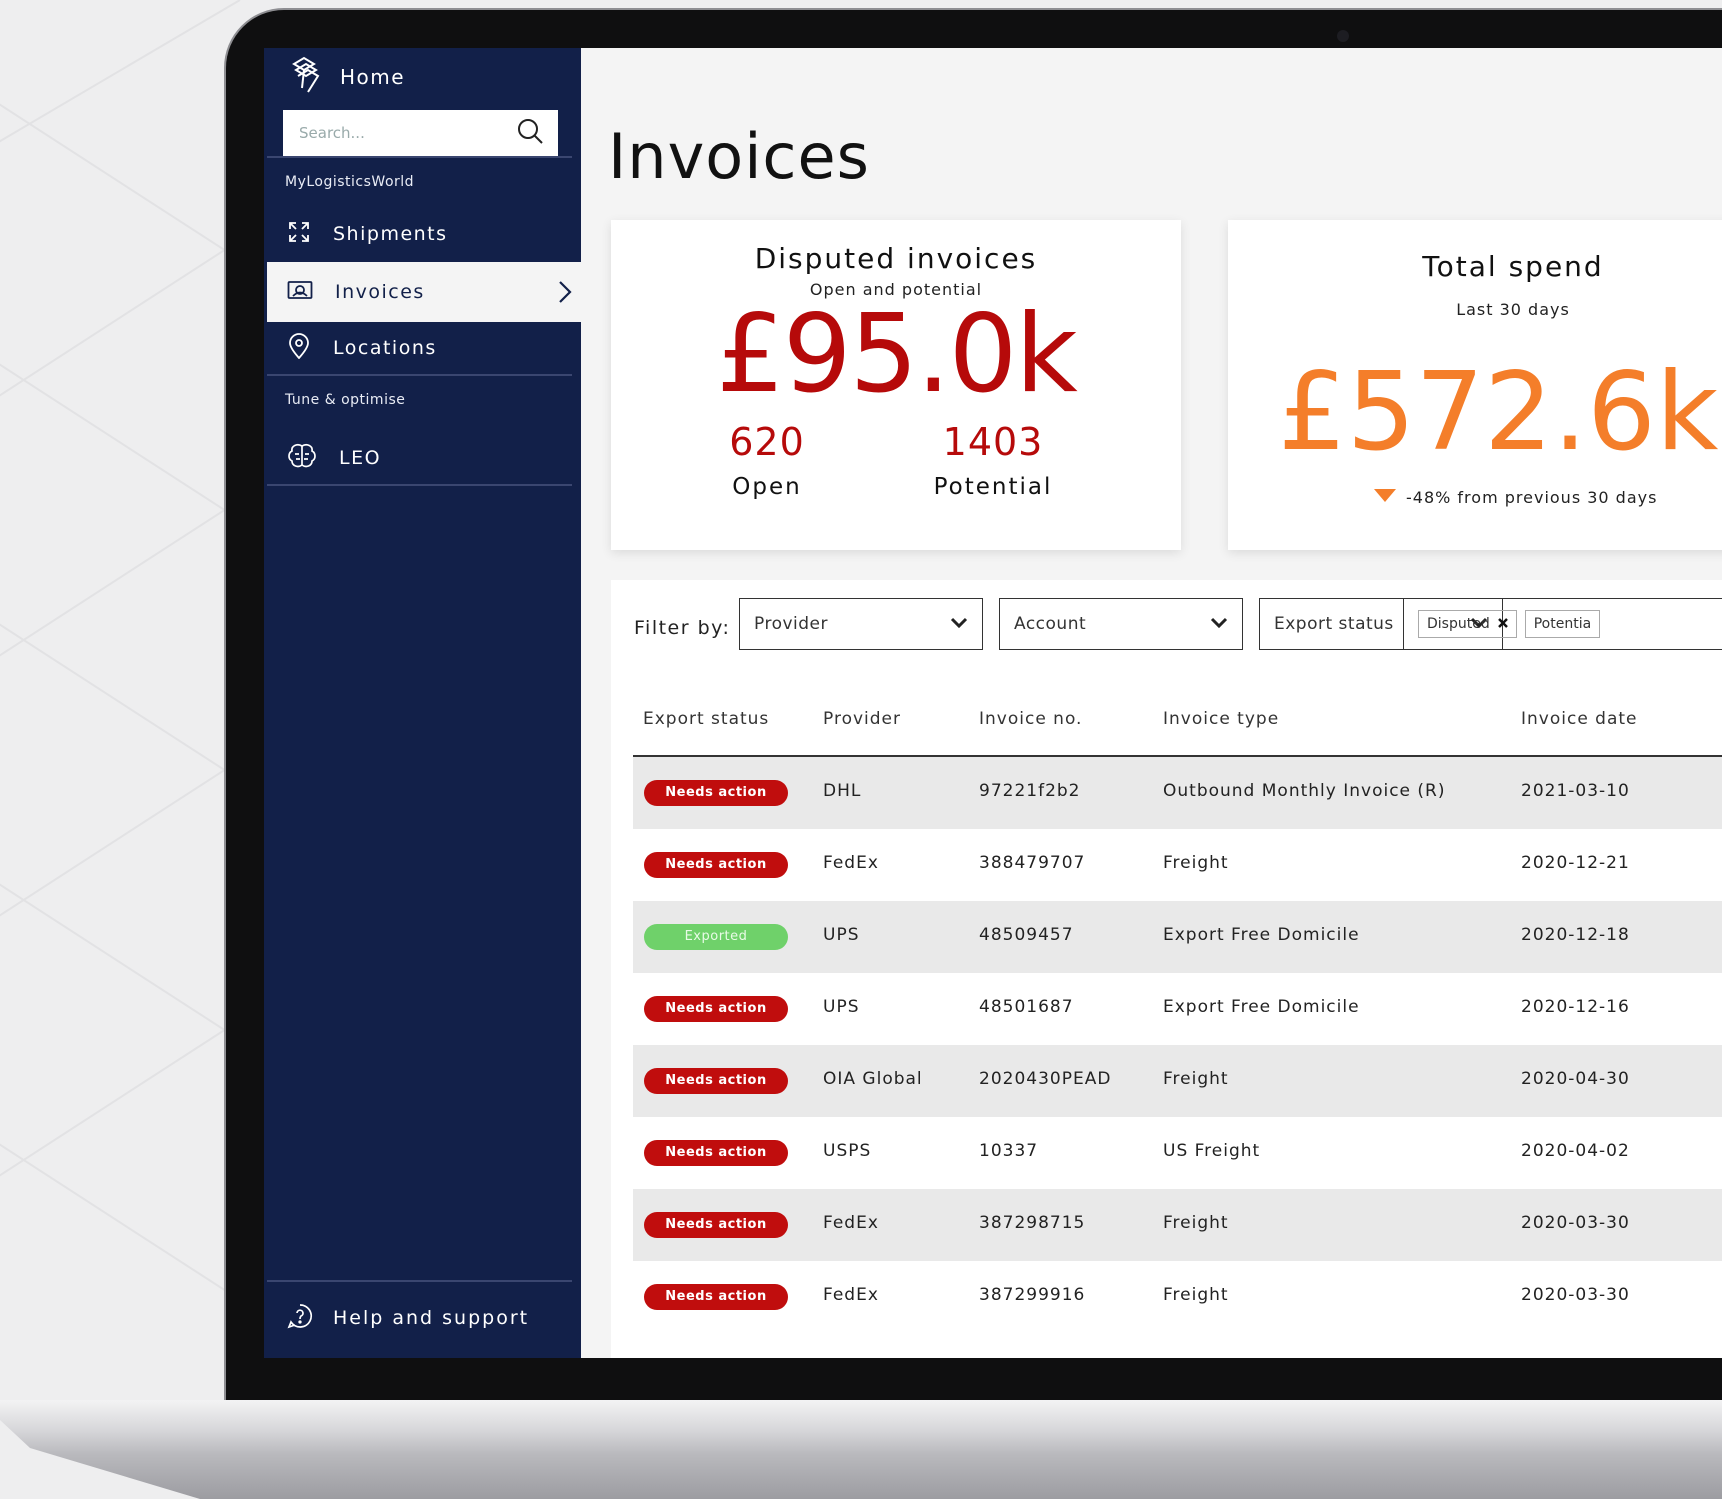 This screenshot has height=1499, width=1722. What do you see at coordinates (373, 77) in the screenshot?
I see `home-label: Home` at bounding box center [373, 77].